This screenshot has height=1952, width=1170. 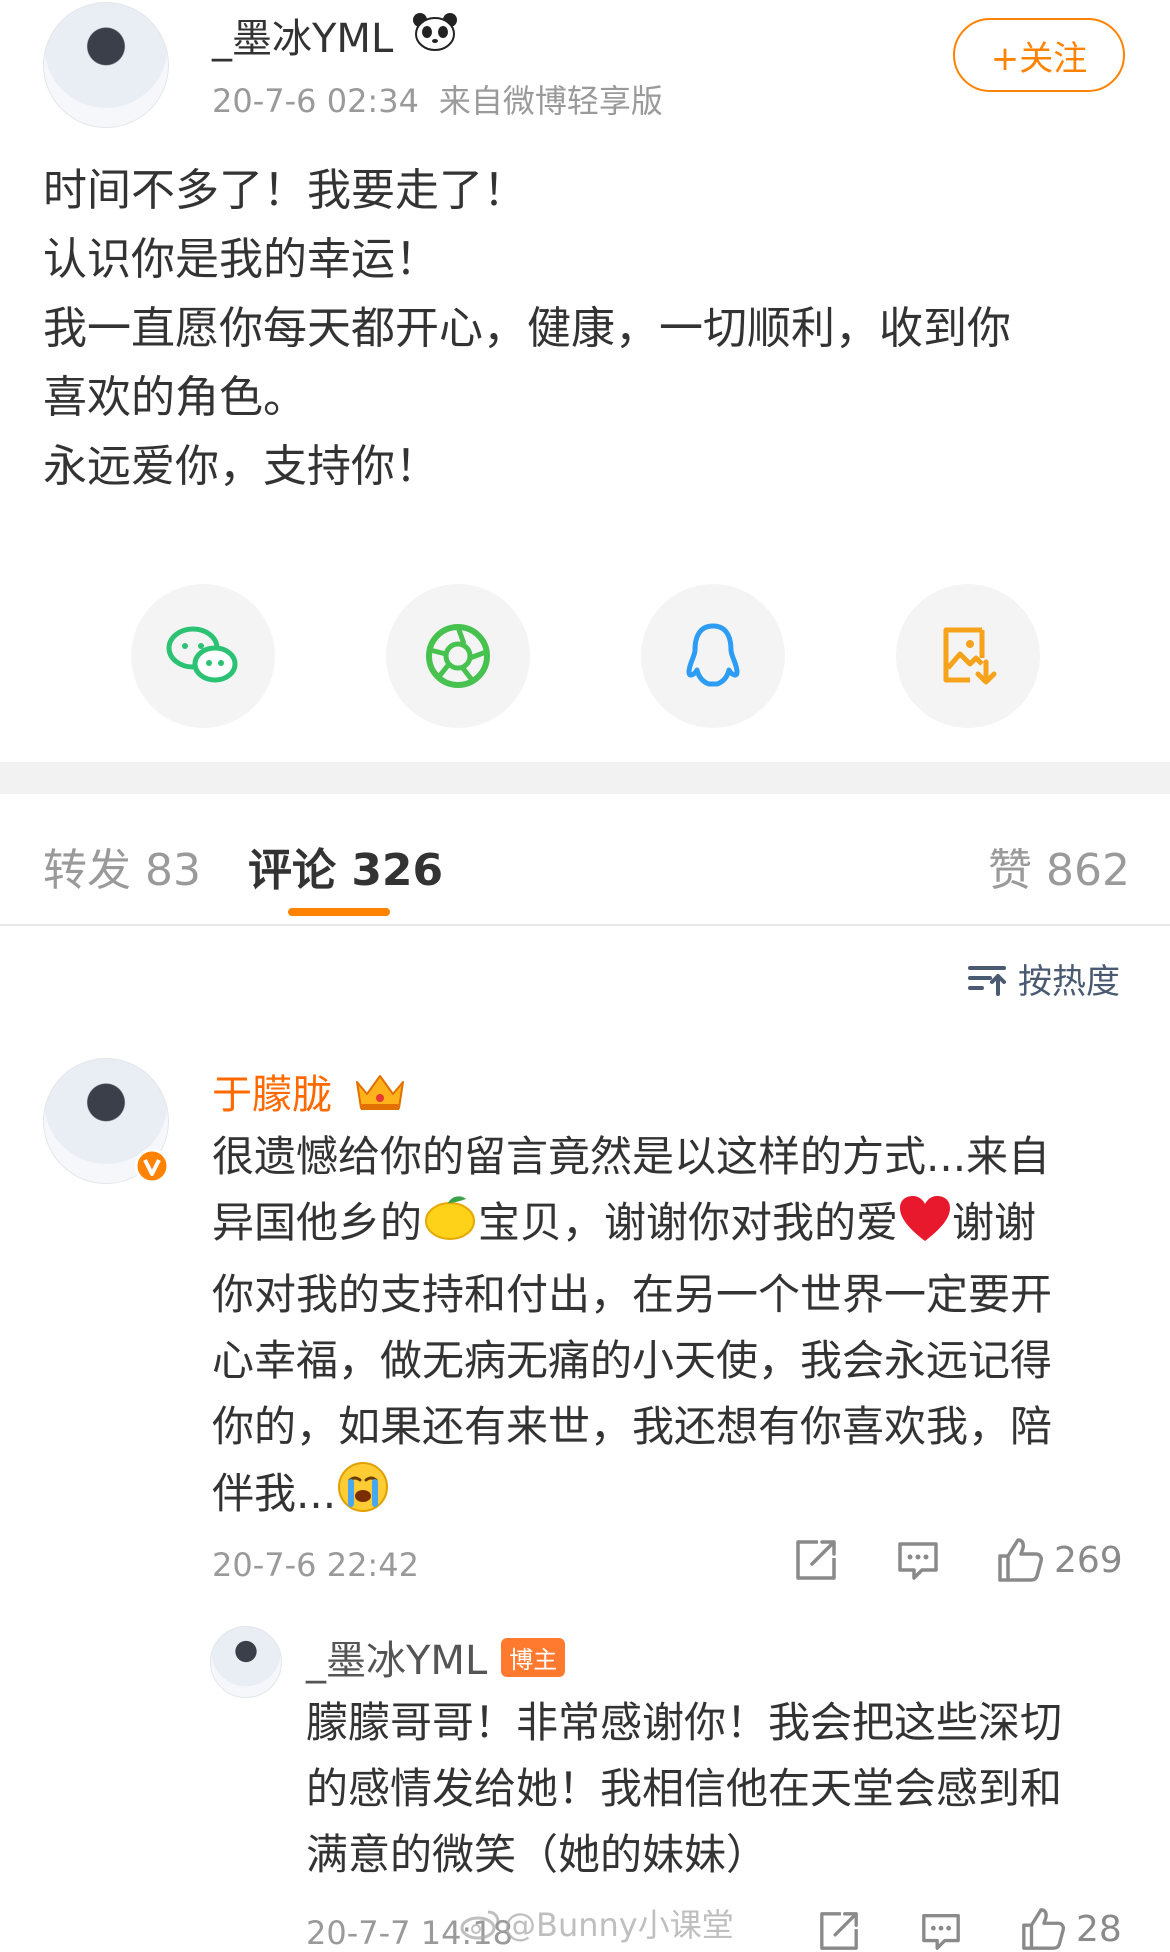 I want to click on reply-repost-button, so click(x=839, y=1931).